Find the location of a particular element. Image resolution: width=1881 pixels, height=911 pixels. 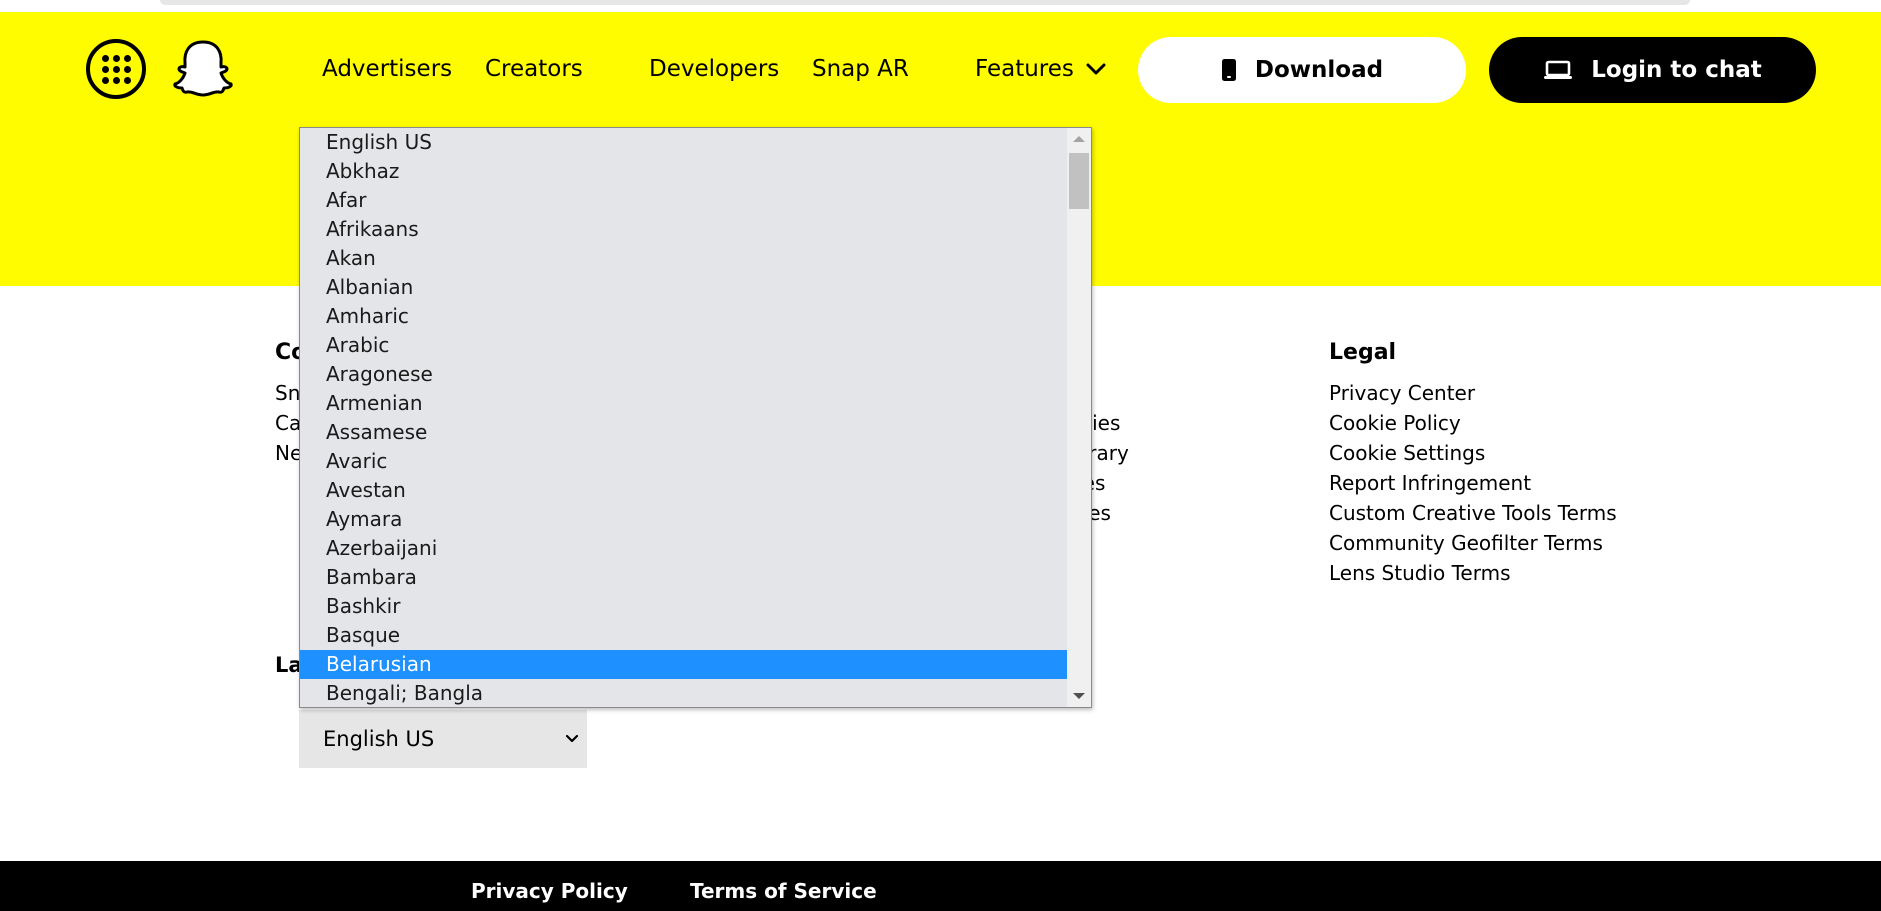

scroll-indicator is located at coordinates (925, 2).